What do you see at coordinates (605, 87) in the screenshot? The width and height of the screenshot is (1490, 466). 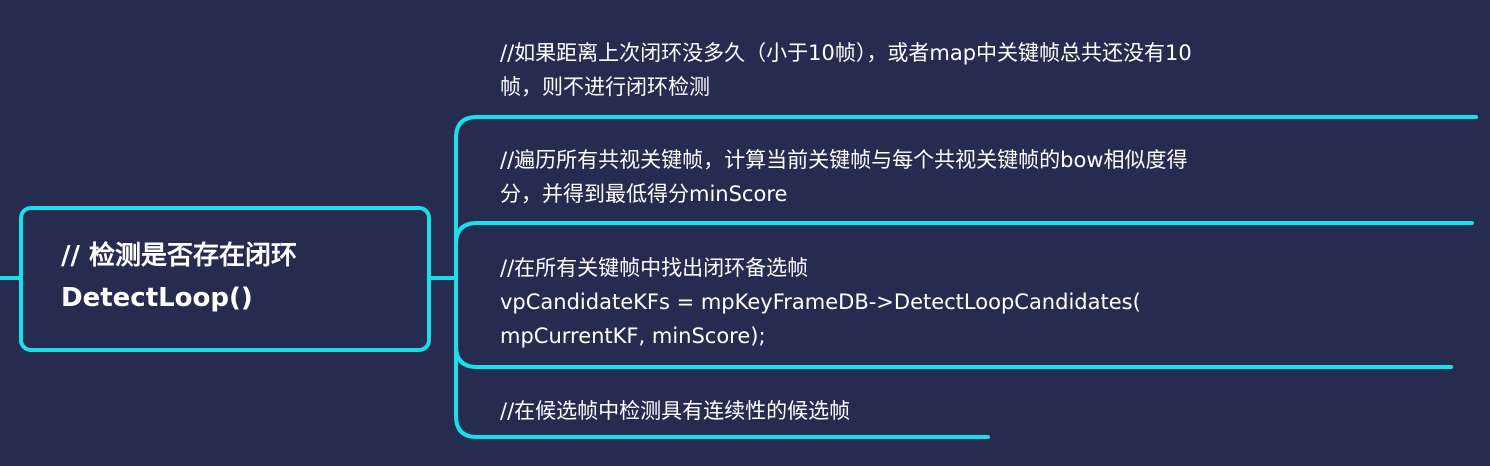 I see `child-topic-1-line-2: 帧，则不进行闭环检测` at bounding box center [605, 87].